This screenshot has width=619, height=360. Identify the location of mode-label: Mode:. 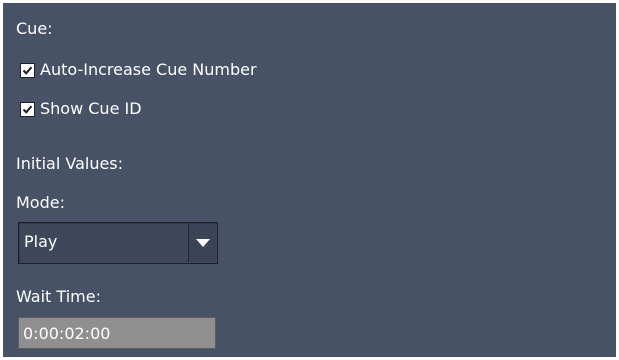
(40, 202).